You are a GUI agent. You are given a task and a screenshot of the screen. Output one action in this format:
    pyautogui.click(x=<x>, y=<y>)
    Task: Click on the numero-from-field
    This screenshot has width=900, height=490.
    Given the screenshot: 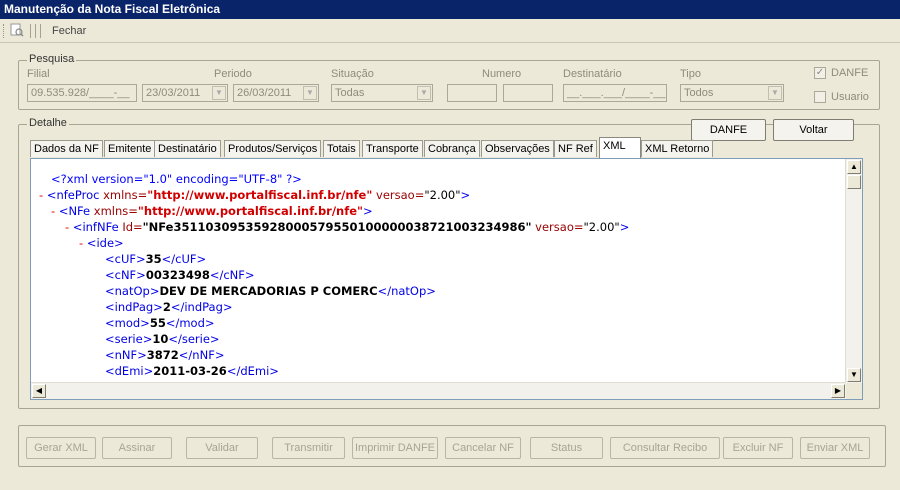 What is the action you would take?
    pyautogui.click(x=472, y=93)
    